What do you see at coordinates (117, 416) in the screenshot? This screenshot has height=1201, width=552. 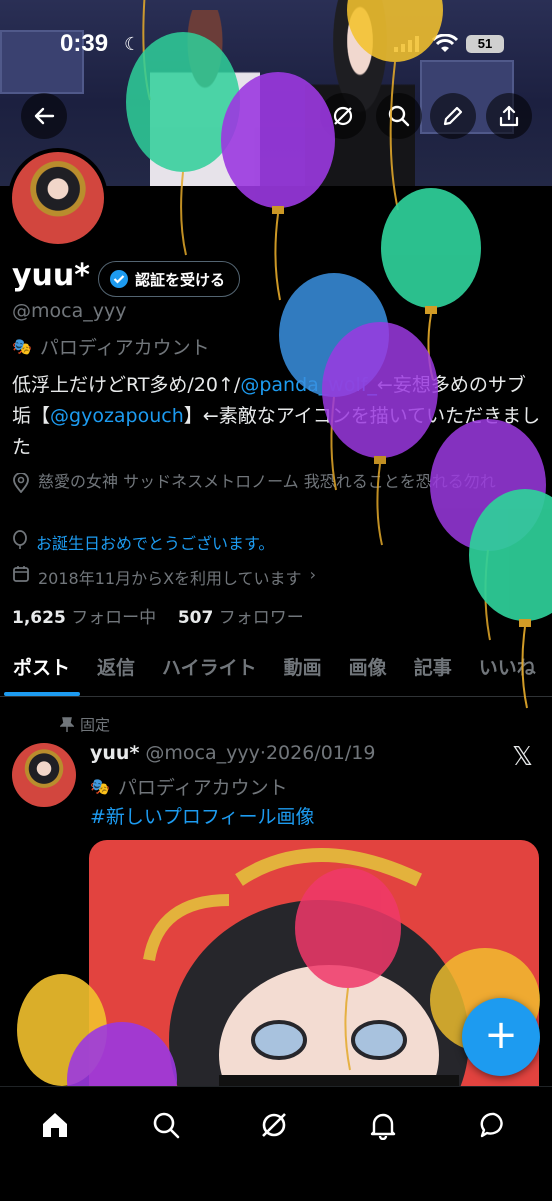 I see `bio-mention-link: @gyozapouch` at bounding box center [117, 416].